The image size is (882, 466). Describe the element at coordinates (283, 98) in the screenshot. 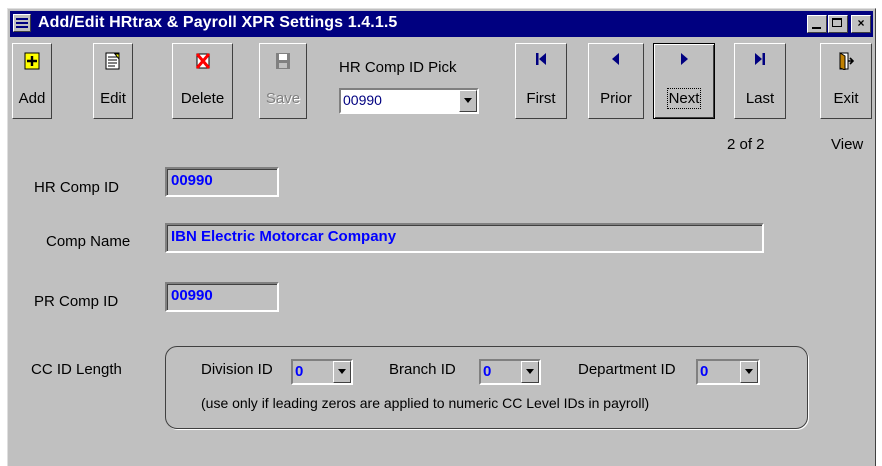

I see `save-label: Save` at that location.